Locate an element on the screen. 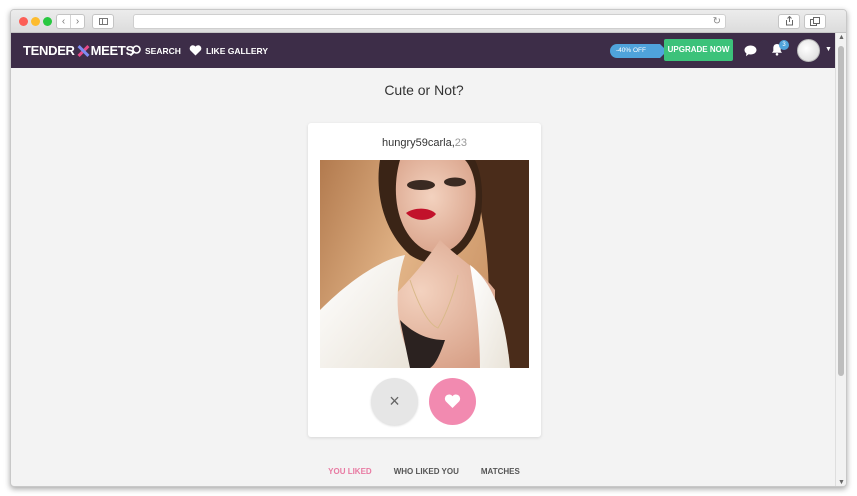 The image size is (857, 496). sidebar-toggle-button is located at coordinates (103, 21).